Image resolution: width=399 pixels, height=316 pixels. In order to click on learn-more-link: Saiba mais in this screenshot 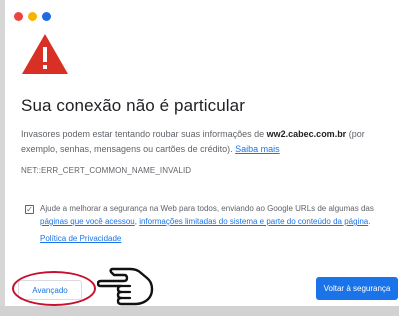, I will do `click(257, 149)`.